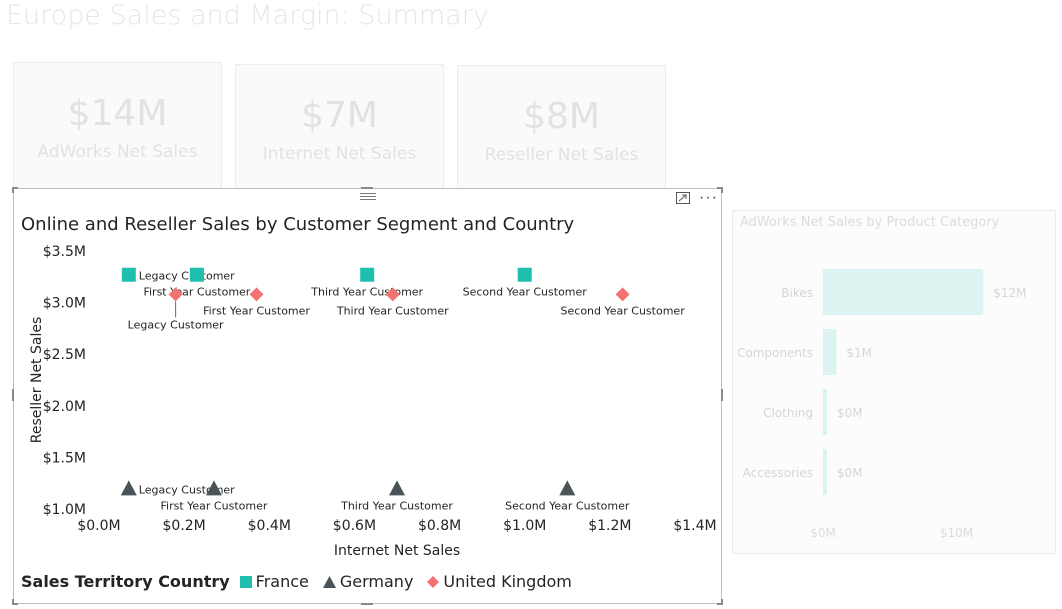 The width and height of the screenshot is (1062, 609). I want to click on page-title: Europe Sales and Margin: Summary, so click(247, 15).